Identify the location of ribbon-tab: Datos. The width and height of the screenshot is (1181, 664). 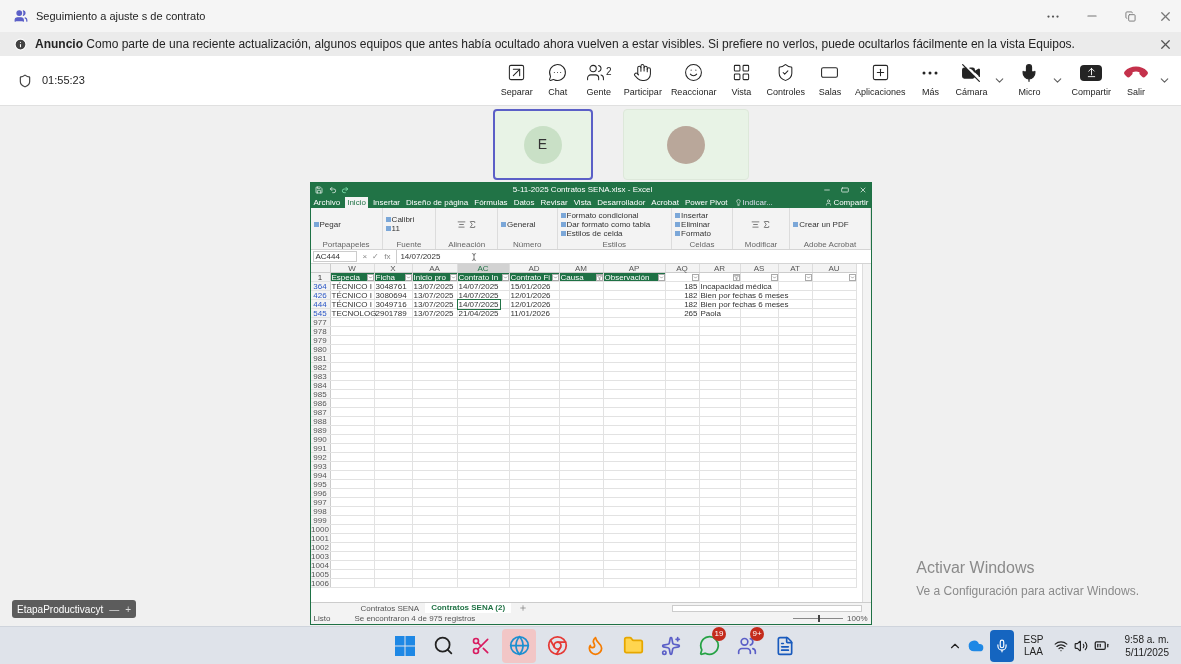
(524, 202).